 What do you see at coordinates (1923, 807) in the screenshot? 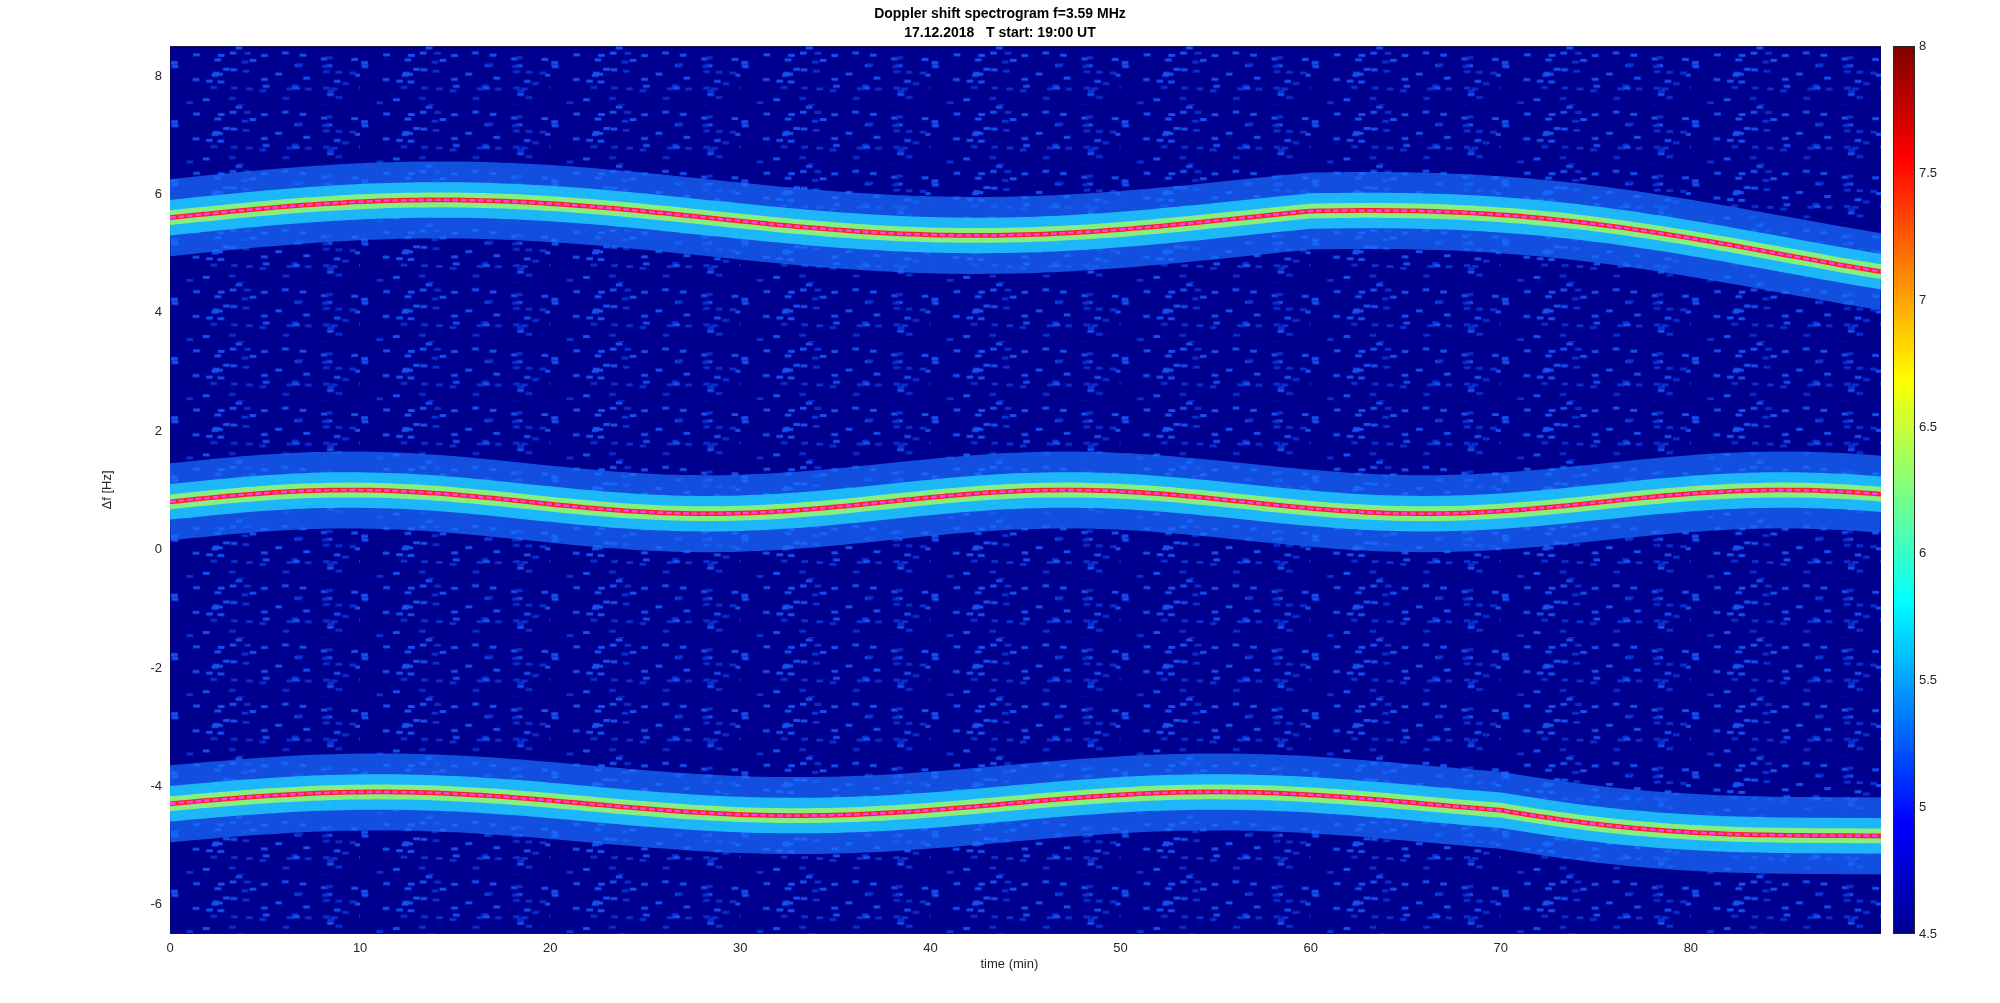
I see `colorbar-tick-label: 5` at bounding box center [1923, 807].